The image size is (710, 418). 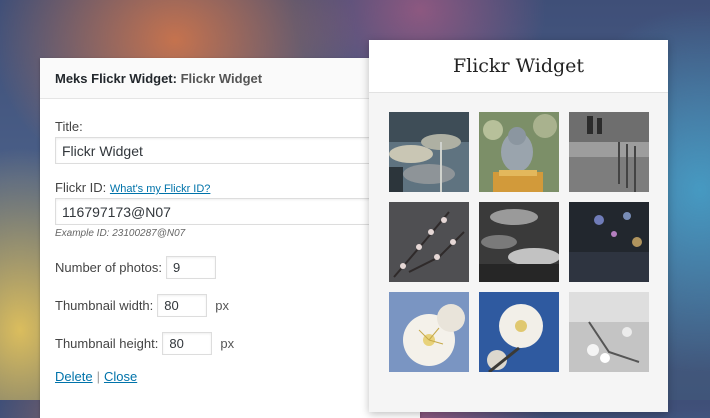 I want to click on widget-actions: Delete | Close, so click(x=230, y=376).